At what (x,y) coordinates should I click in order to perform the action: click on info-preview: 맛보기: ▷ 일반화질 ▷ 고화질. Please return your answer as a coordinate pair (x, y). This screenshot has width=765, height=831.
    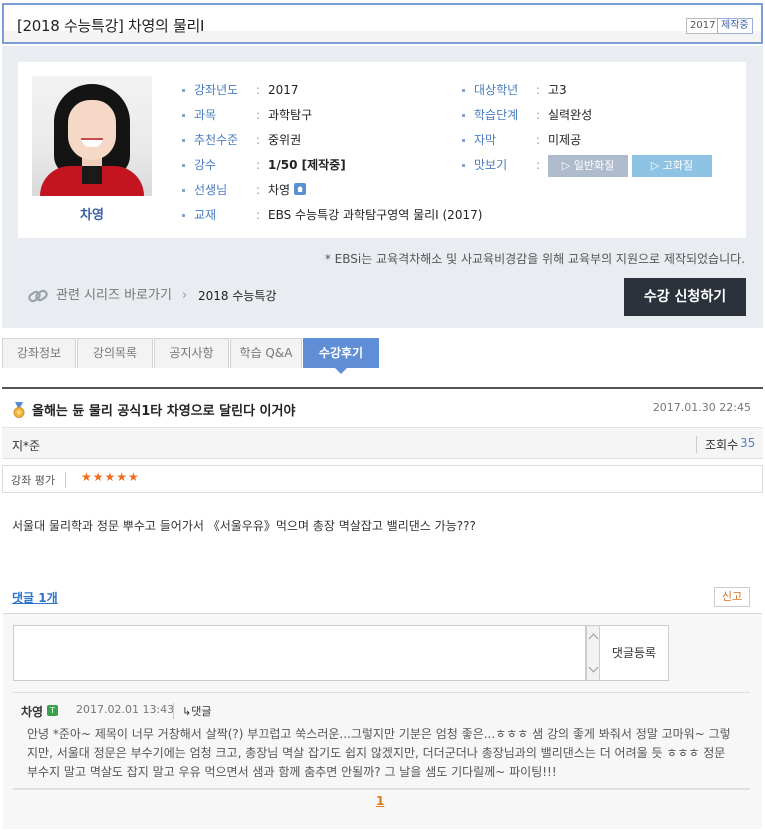
    Looking at the image, I should click on (602, 166).